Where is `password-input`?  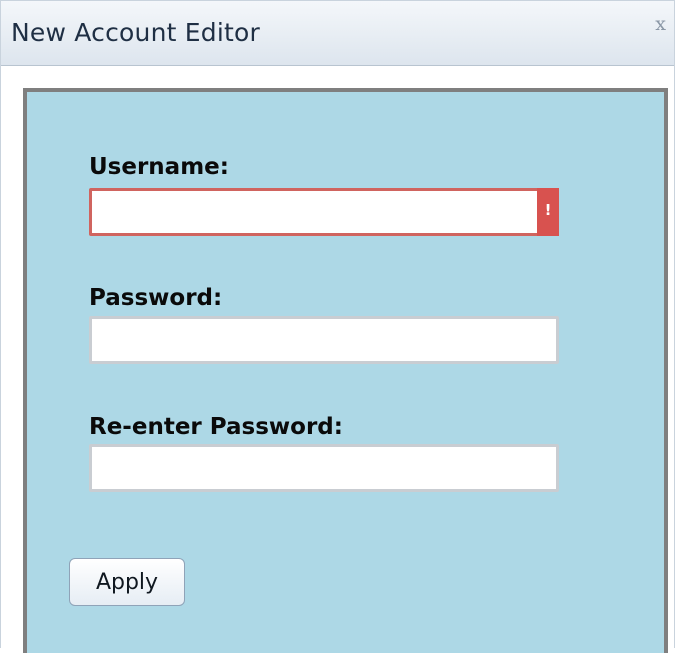 password-input is located at coordinates (324, 340).